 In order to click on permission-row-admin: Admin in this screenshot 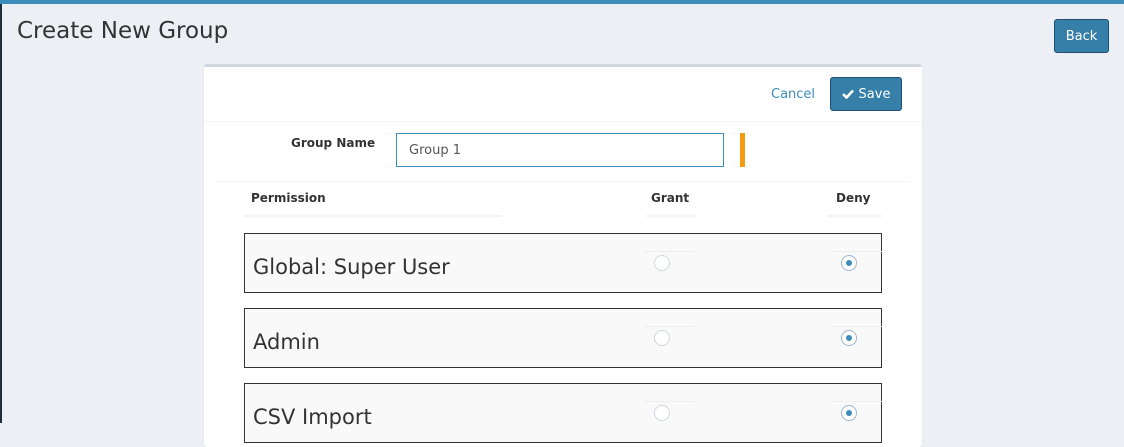, I will do `click(563, 338)`.